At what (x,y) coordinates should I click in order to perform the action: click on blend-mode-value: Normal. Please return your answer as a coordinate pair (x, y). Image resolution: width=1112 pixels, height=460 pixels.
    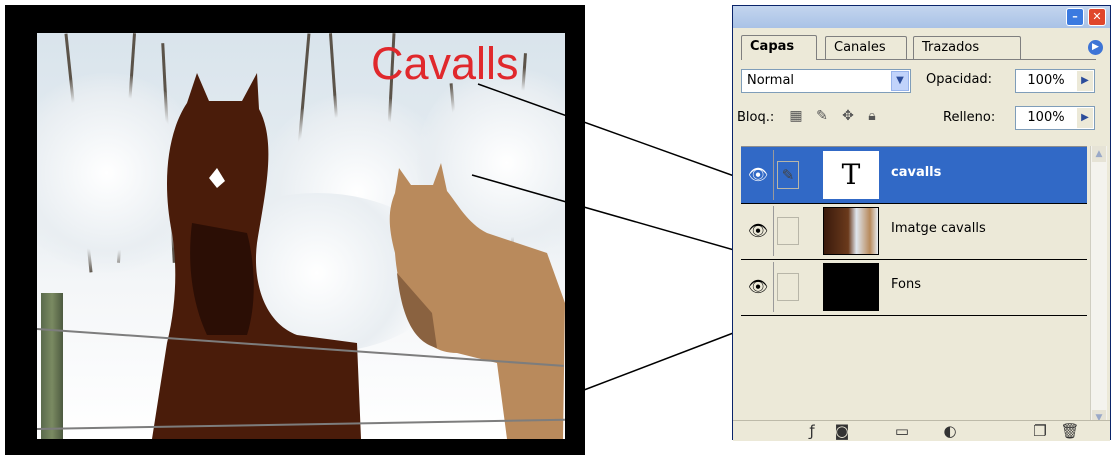
    Looking at the image, I should click on (771, 80).